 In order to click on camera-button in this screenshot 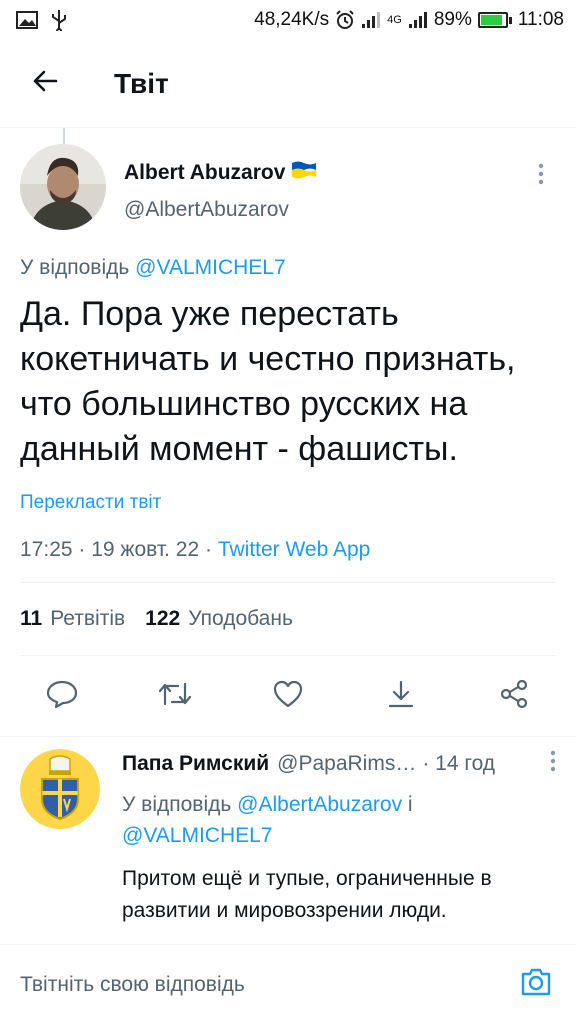, I will do `click(536, 985)`.